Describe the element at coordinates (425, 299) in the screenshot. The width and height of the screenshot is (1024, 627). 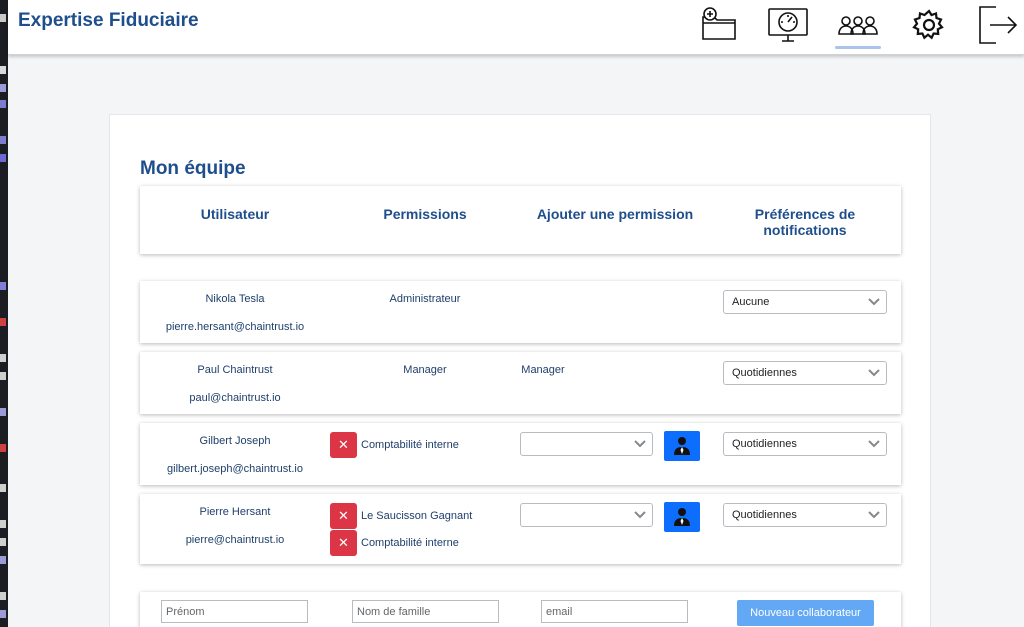
I see `member-permission: Administrateur` at that location.